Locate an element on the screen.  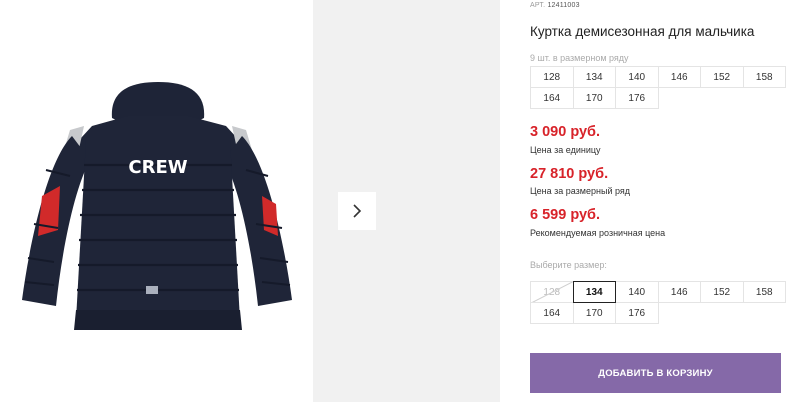
article-label: АРТ. is located at coordinates (538, 5).